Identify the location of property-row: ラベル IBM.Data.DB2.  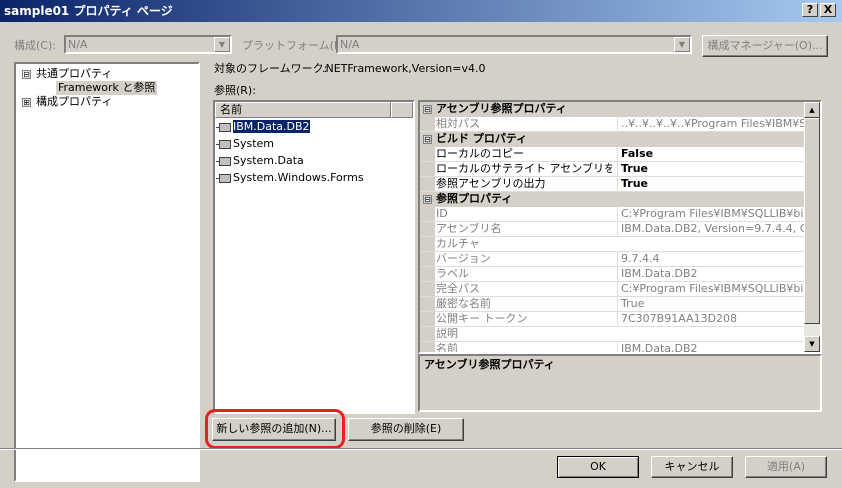
(612, 274).